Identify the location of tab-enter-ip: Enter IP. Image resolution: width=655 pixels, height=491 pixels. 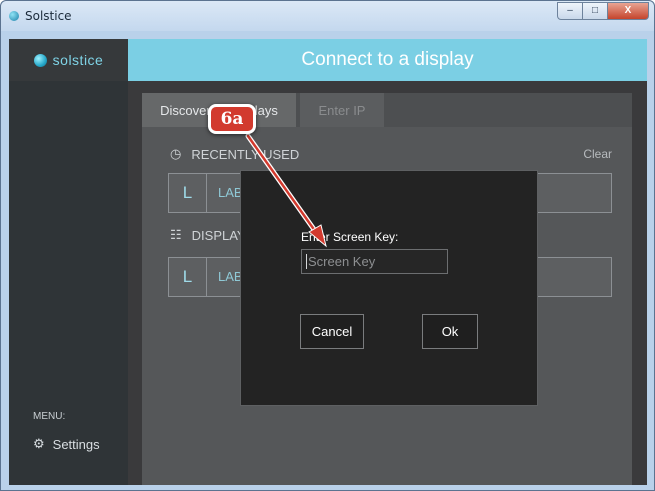
(342, 110).